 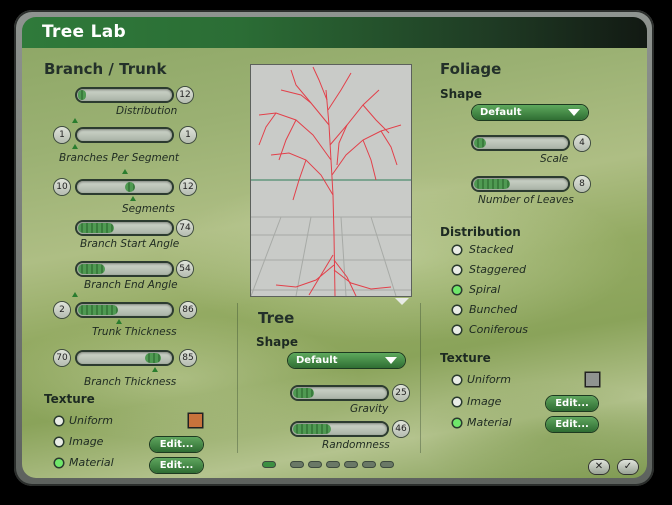 I want to click on number-of-leaves-slider, so click(x=520, y=184).